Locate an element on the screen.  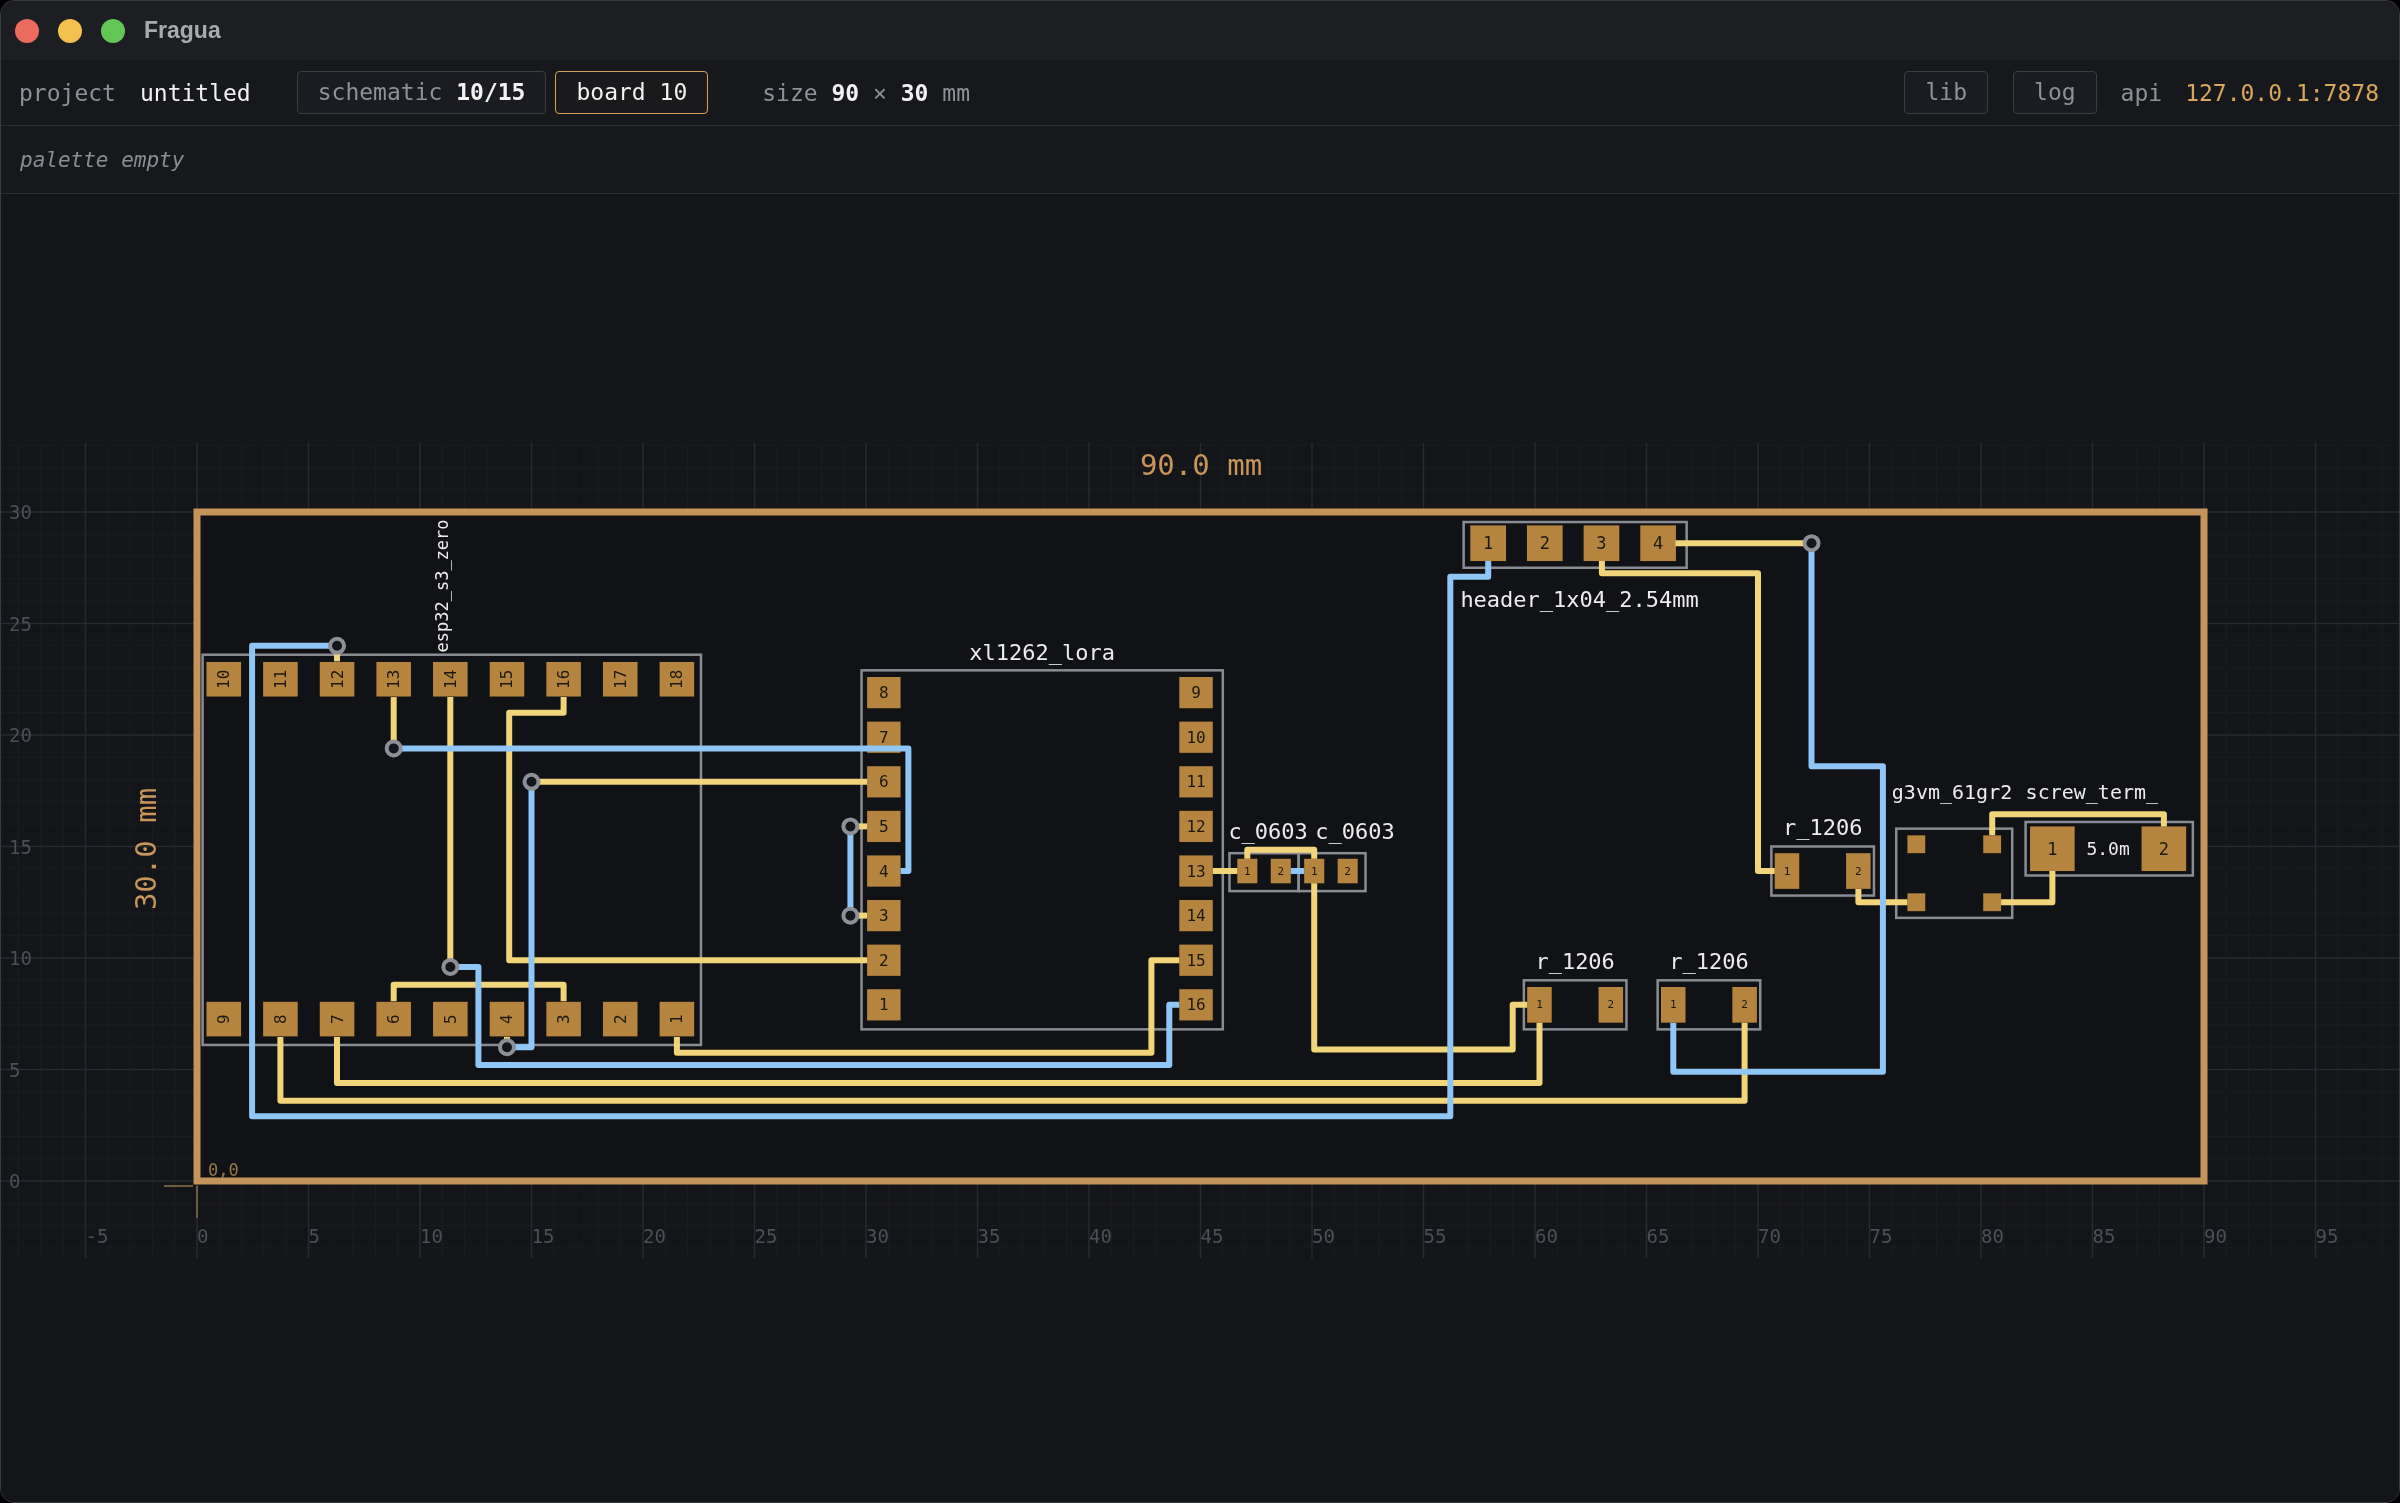
footprint-label: screw_term_ is located at coordinates (2092, 791).